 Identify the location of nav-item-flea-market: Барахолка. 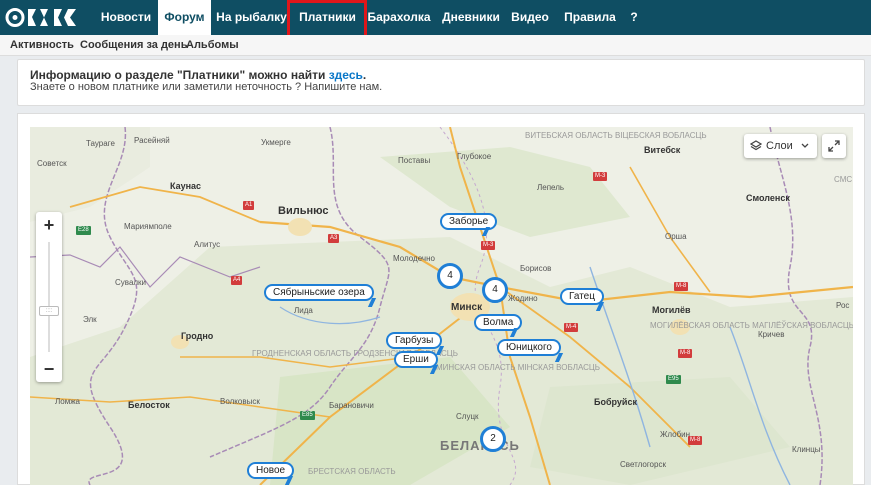
(399, 17).